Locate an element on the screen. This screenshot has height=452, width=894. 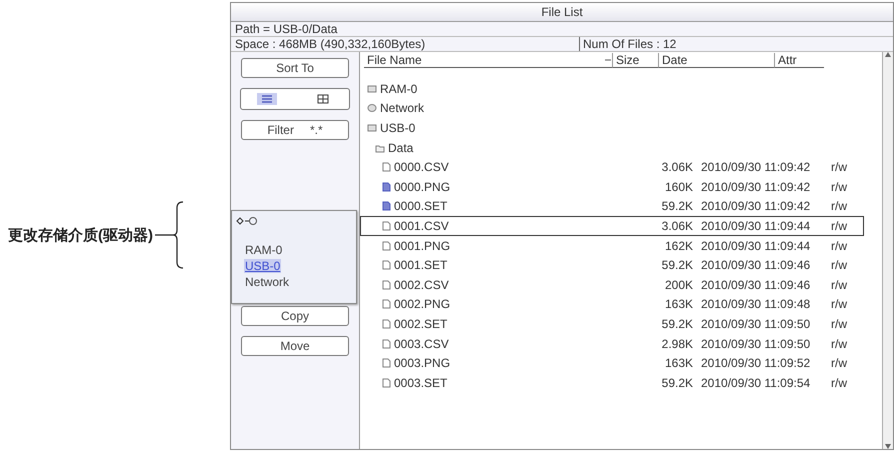
list-view-icon is located at coordinates (267, 99).